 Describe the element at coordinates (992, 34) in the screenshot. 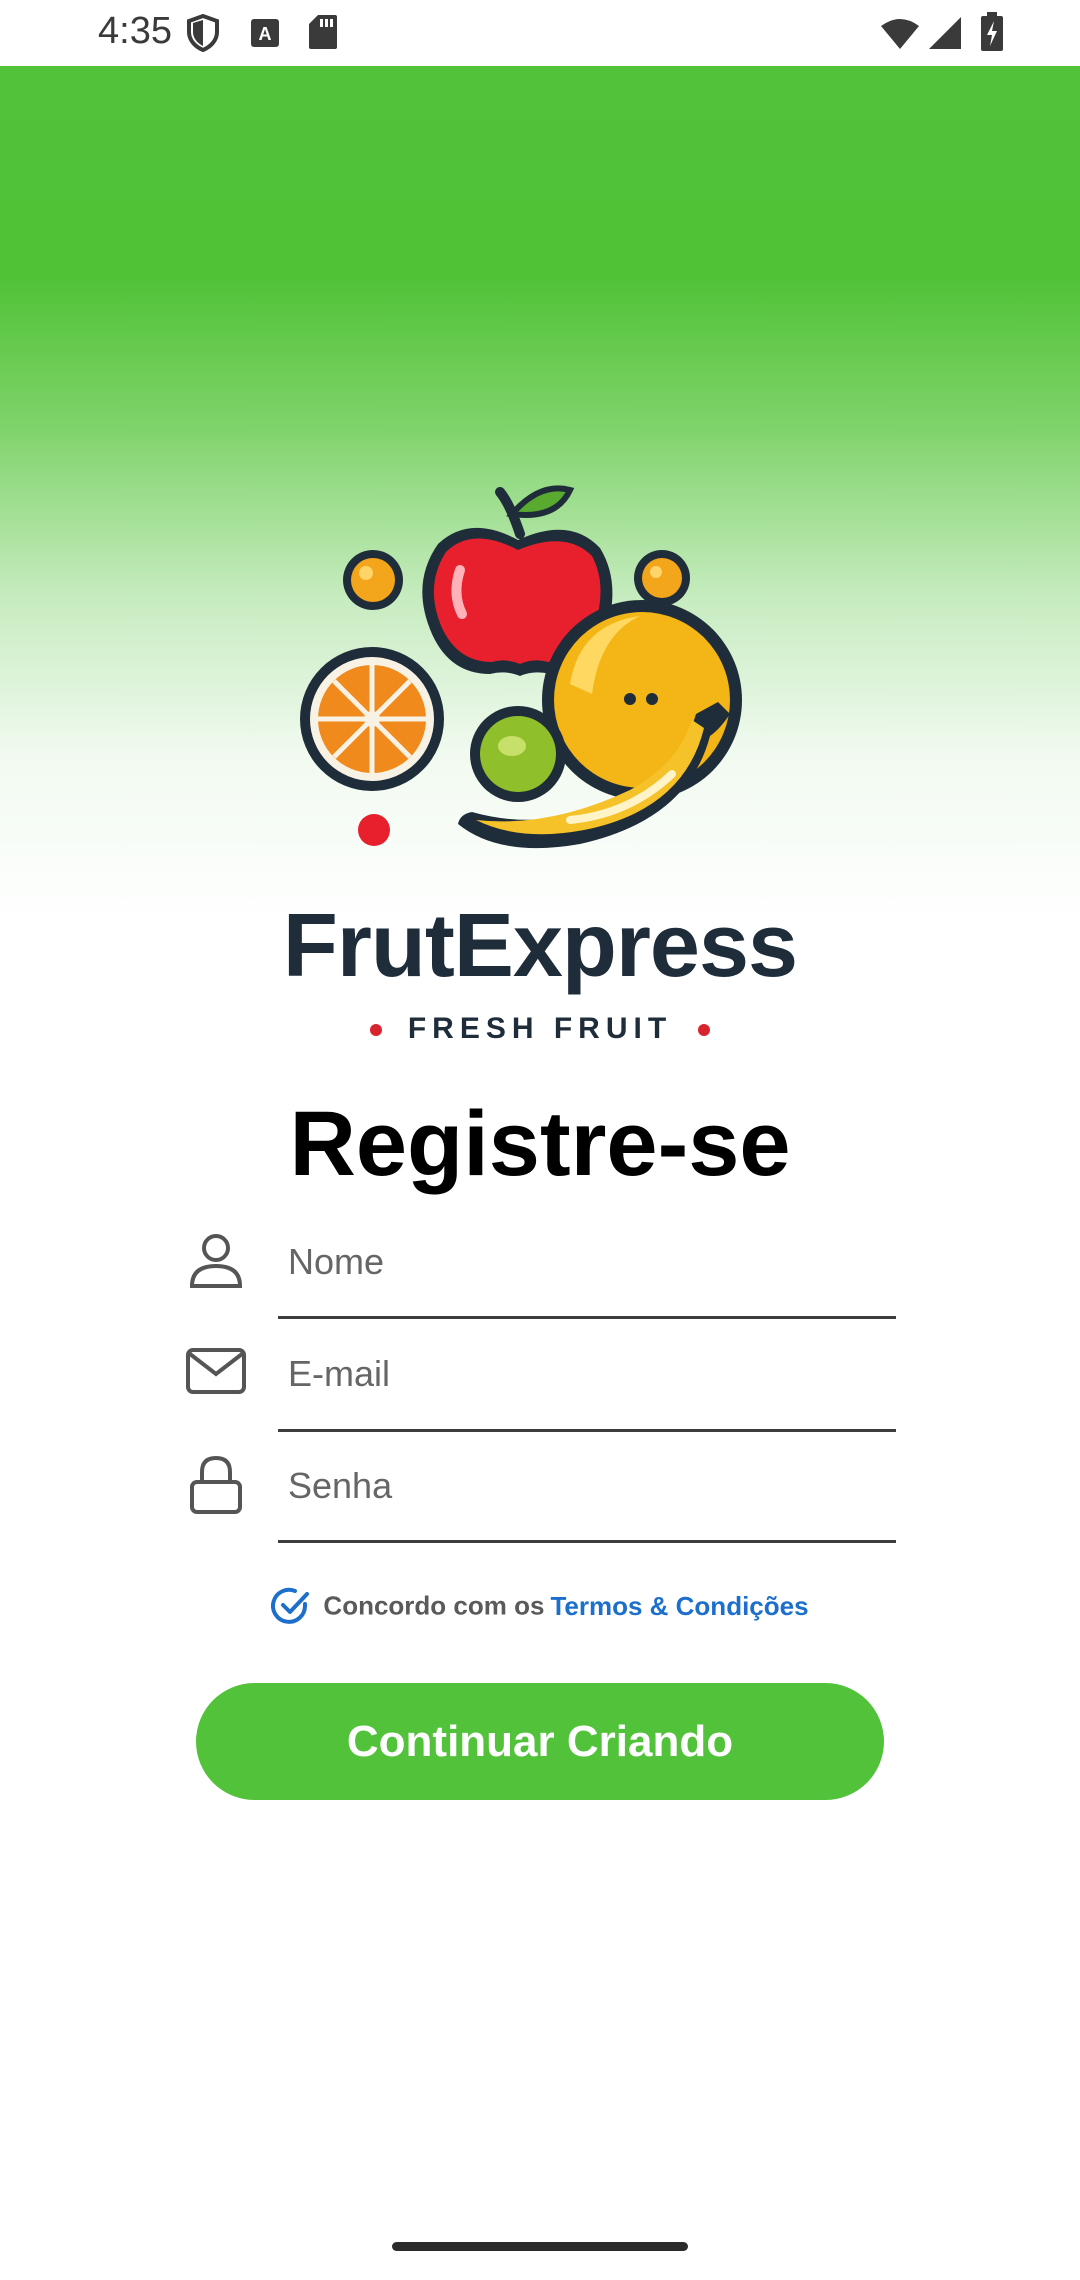

I see `battery-charging-icon` at that location.